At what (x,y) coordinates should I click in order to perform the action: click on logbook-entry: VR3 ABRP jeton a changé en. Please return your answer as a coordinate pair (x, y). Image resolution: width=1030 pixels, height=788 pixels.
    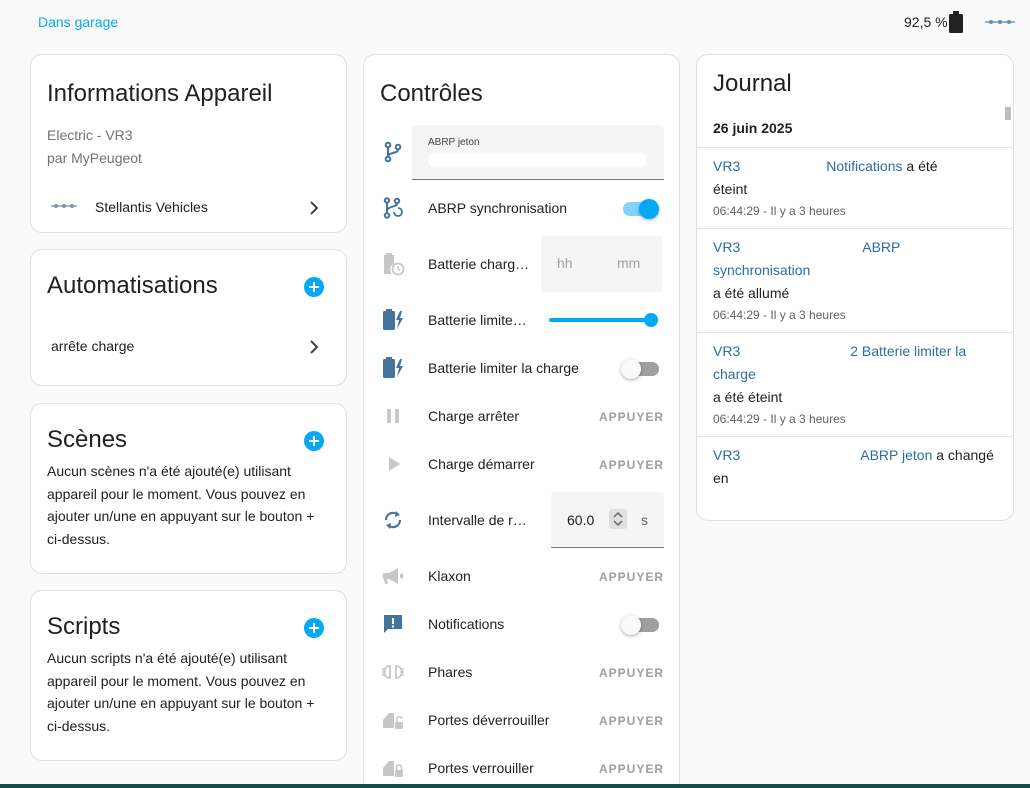
    Looking at the image, I should click on (855, 478).